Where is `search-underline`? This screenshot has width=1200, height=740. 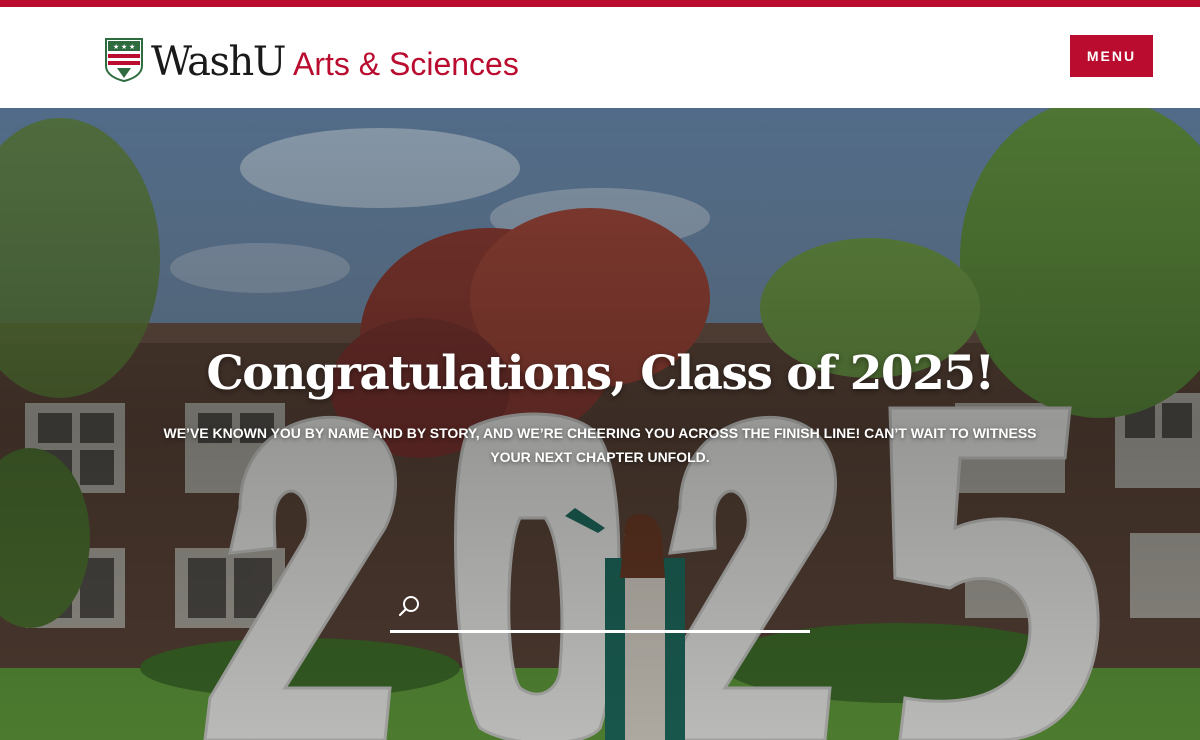
search-underline is located at coordinates (600, 631).